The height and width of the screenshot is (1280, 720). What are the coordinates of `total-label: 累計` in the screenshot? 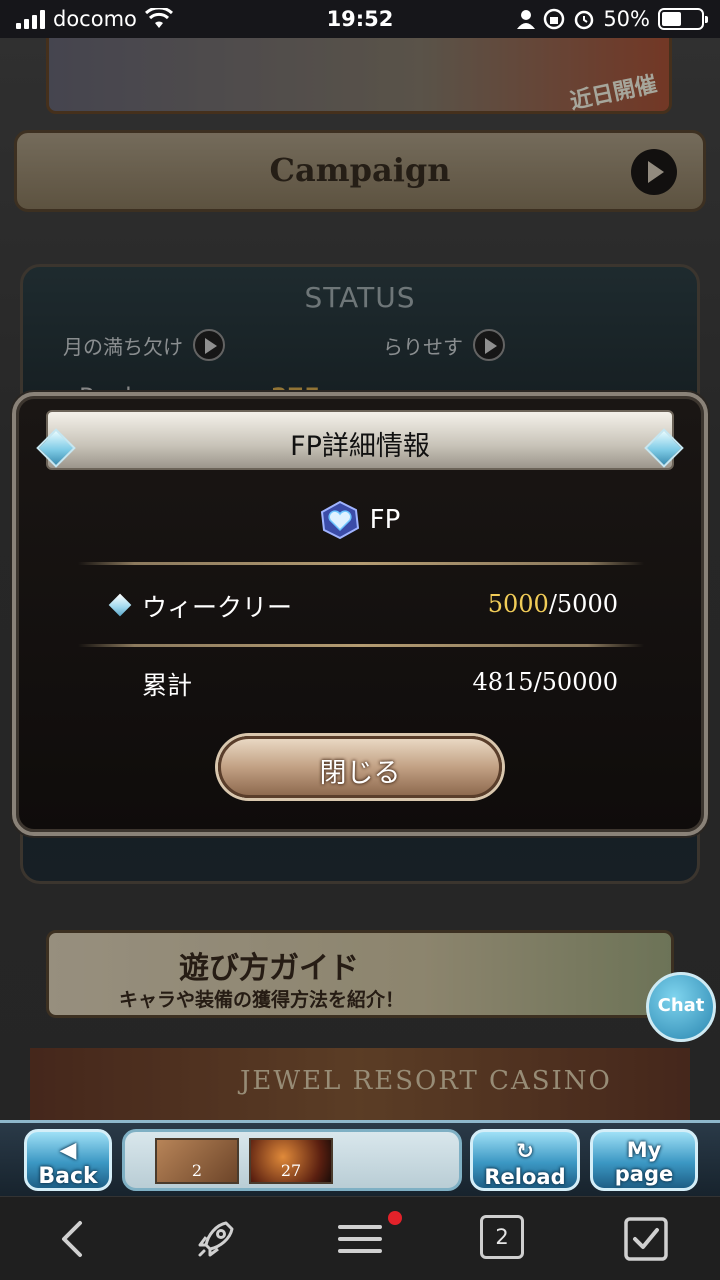 It's located at (167, 685).